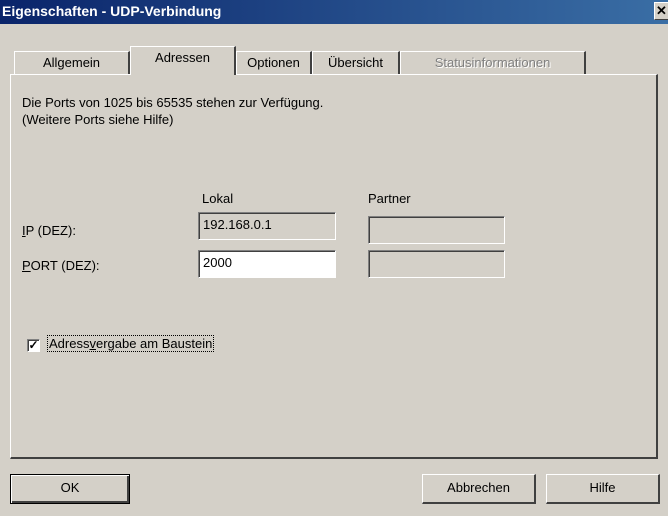  I want to click on close-icon: ✕, so click(661, 11).